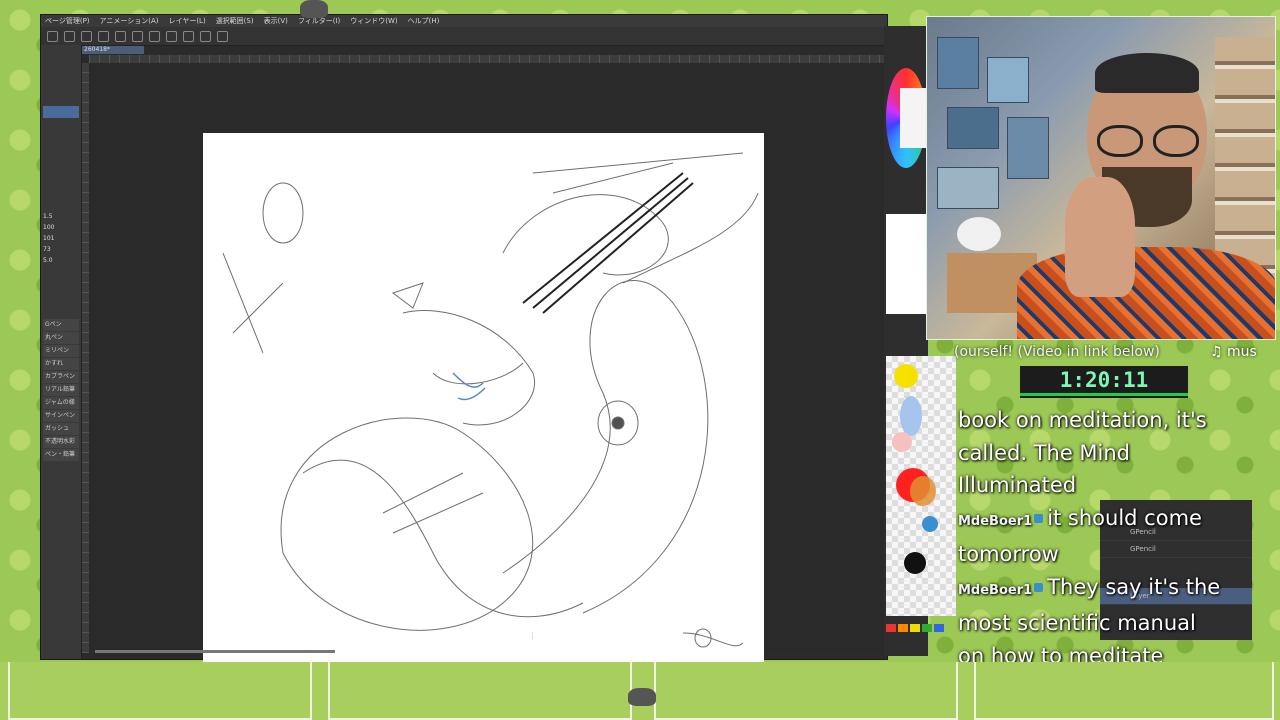 The image size is (1280, 720). I want to click on person-sweater, so click(1146, 293).